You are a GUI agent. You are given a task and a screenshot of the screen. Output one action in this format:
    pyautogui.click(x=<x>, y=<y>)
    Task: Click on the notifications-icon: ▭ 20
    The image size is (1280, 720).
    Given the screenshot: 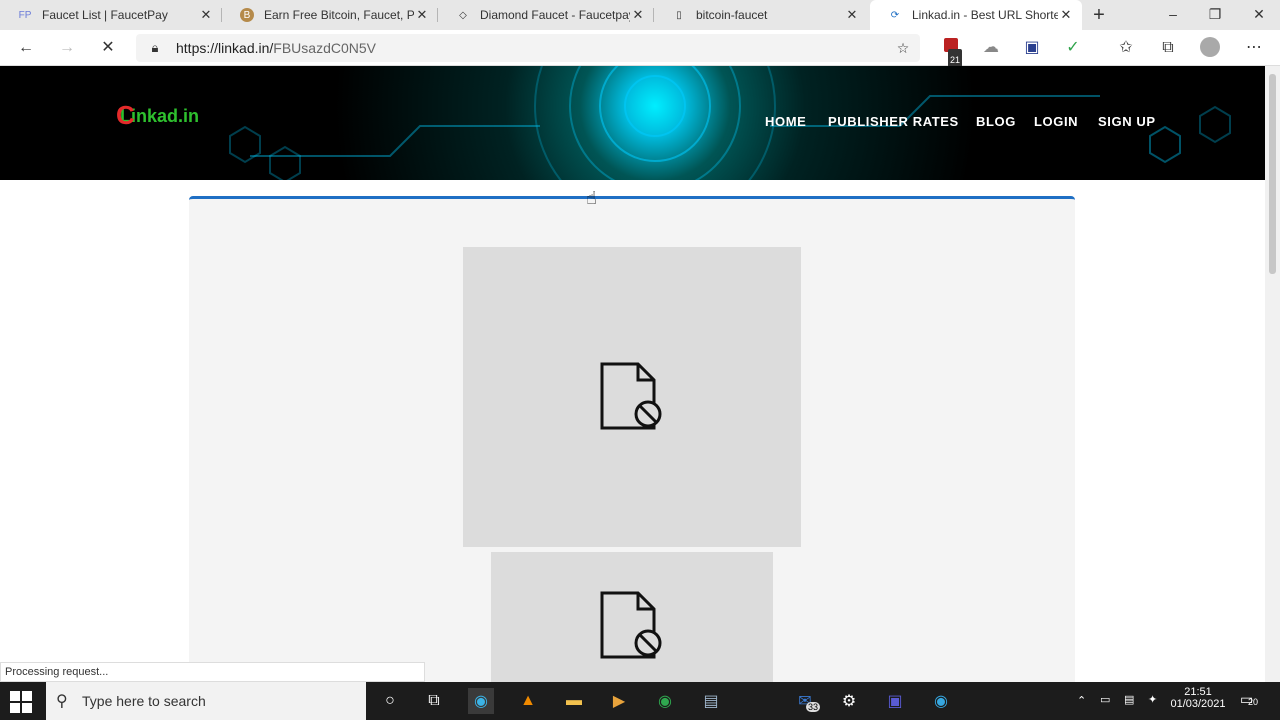 What is the action you would take?
    pyautogui.click(x=1249, y=699)
    